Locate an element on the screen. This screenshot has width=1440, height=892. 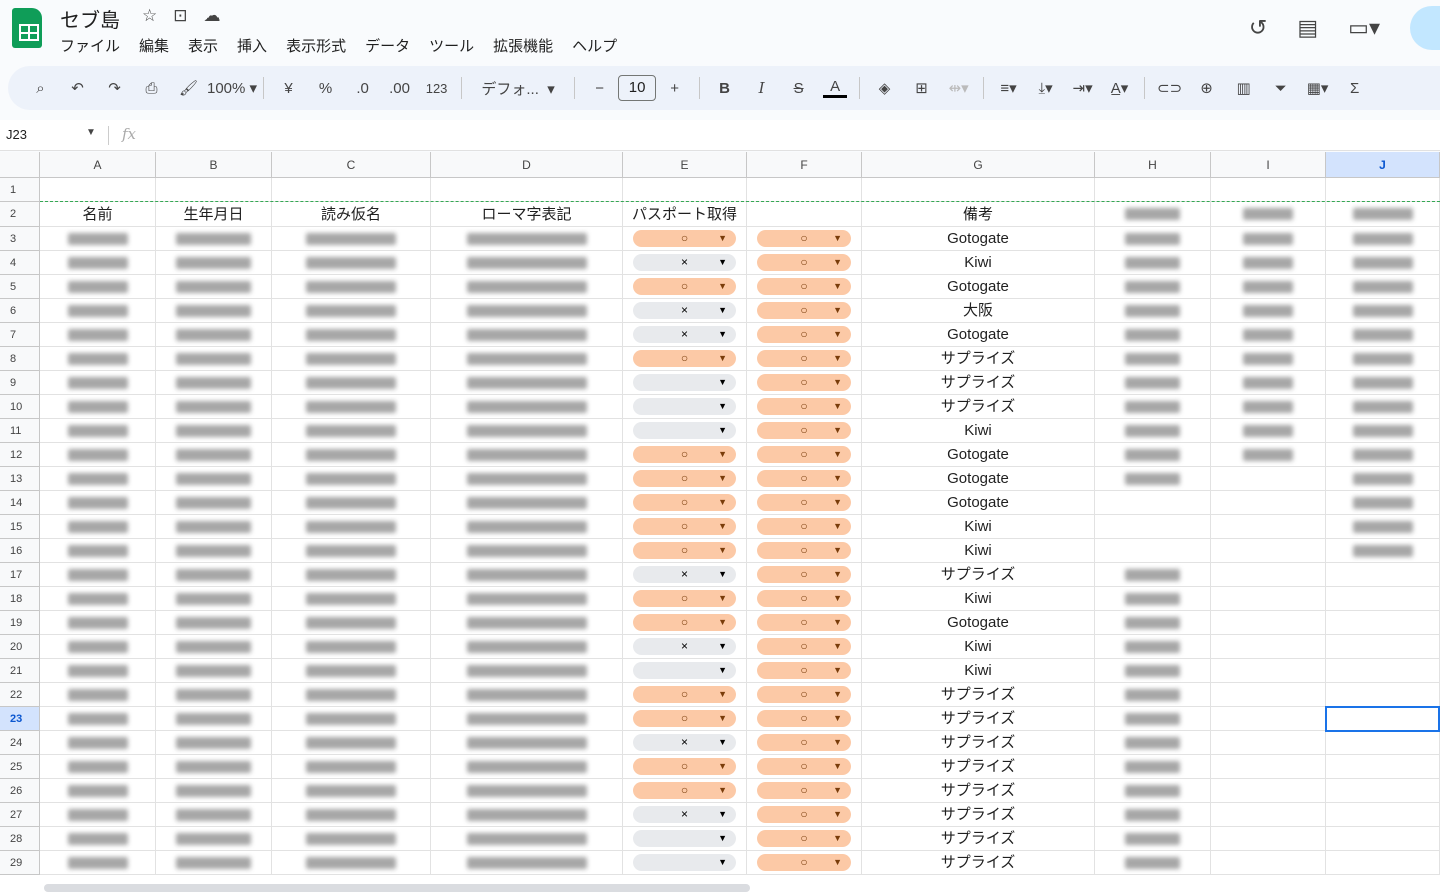
number-format-button: 123 is located at coordinates (436, 88).